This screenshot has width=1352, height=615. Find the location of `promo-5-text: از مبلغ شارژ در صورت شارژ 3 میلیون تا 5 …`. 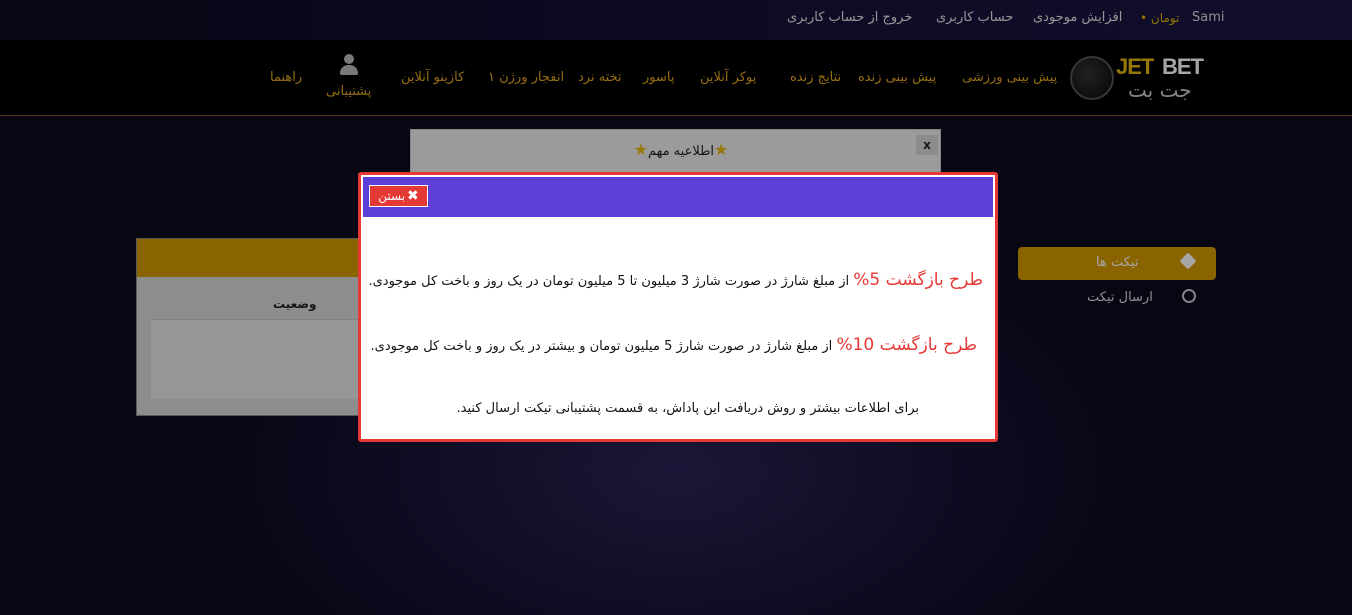

promo-5-text: از مبلغ شارژ در صورت شارژ 3 میلیون تا 5 … is located at coordinates (611, 281).